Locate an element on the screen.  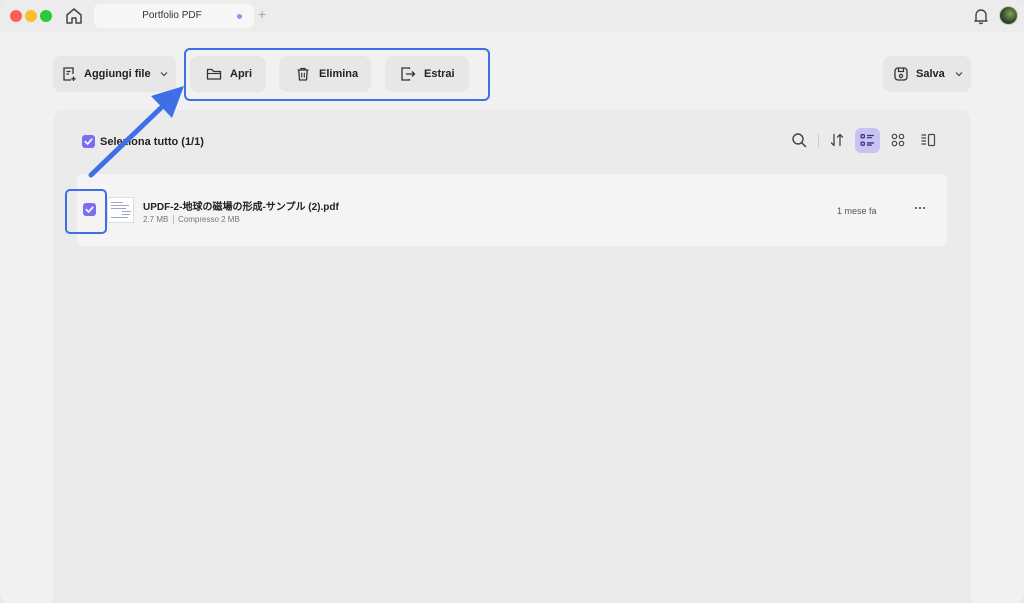
row-checkbox is located at coordinates (89, 209).